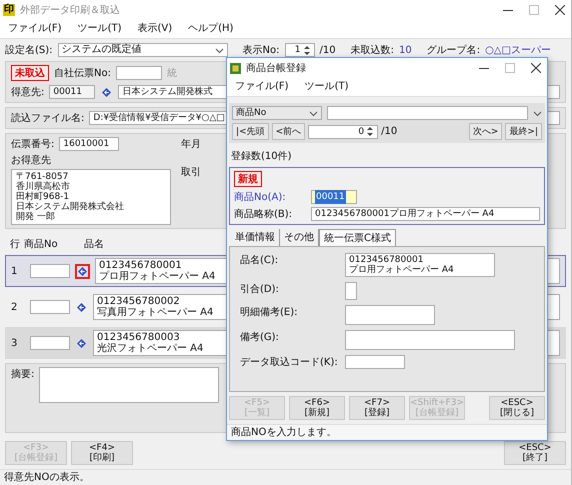 This screenshot has height=485, width=572. I want to click on field-label: お得意先, so click(31, 160).